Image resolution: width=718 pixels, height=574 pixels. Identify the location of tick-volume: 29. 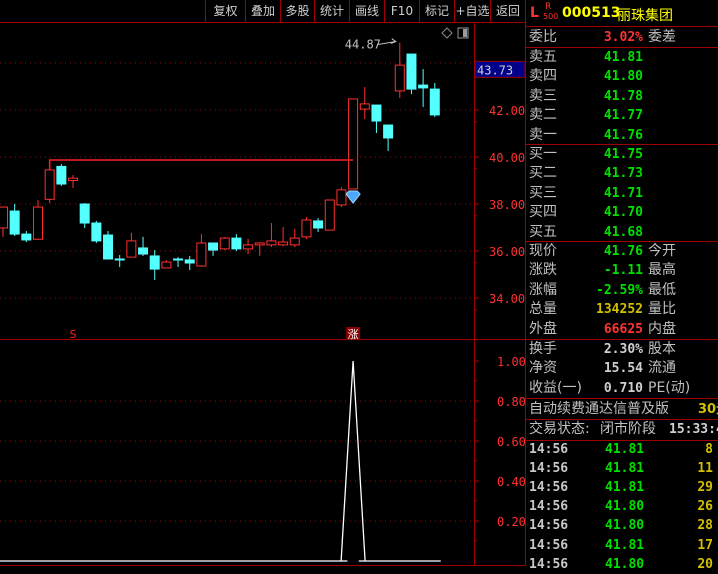
(705, 488).